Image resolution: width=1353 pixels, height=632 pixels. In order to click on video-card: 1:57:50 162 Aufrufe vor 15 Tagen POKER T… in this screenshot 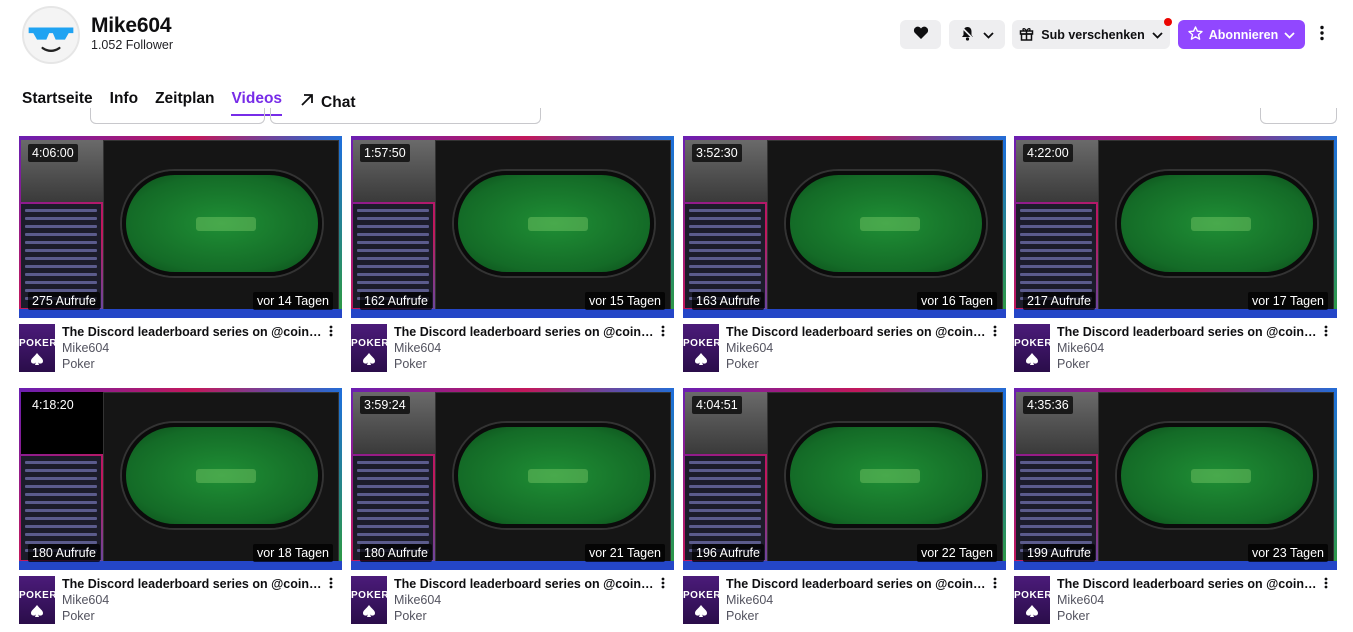, I will do `click(512, 256)`.